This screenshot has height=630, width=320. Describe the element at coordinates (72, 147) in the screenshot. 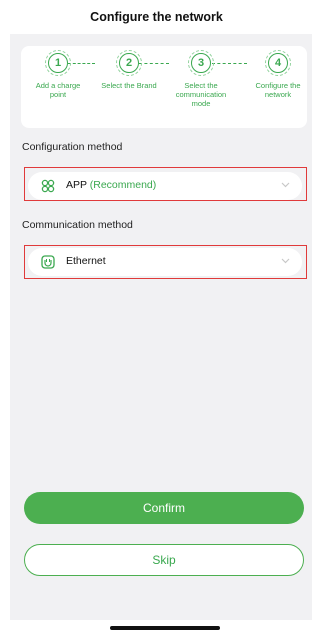

I see `configuration-method-label: Configuration method` at that location.